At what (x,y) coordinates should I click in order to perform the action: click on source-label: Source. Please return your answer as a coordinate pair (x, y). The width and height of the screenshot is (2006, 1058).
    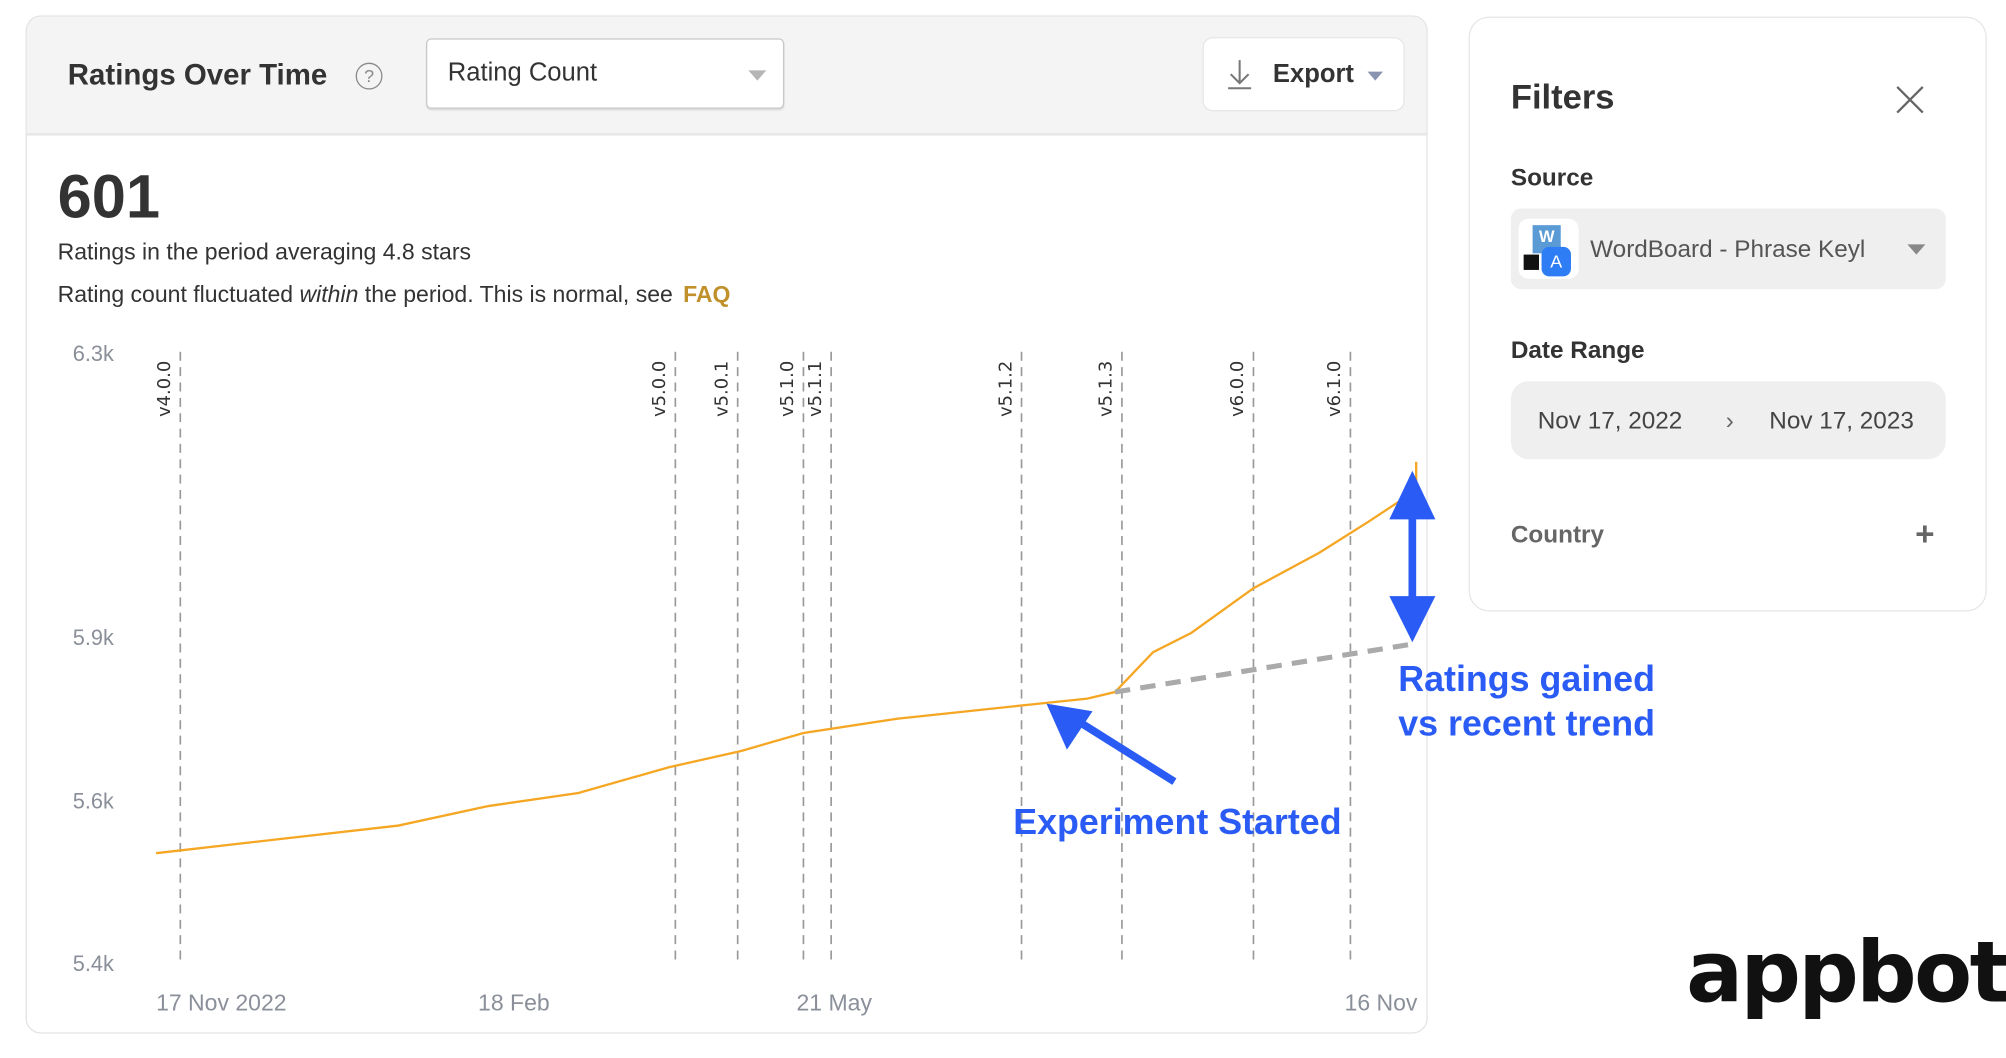
    Looking at the image, I should click on (1552, 178).